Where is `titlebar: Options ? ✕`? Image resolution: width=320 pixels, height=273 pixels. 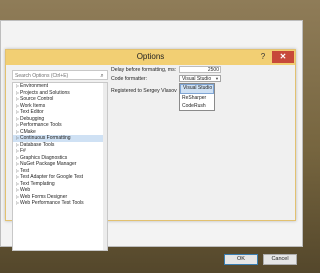
titlebar: Options ? ✕ is located at coordinates (150, 57).